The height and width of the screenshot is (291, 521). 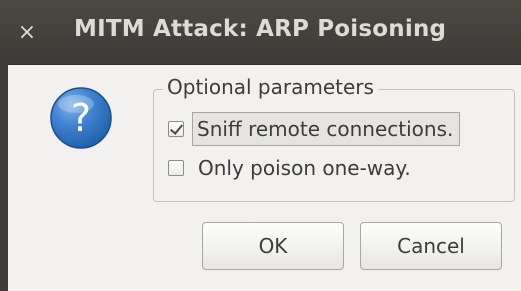 What do you see at coordinates (176, 168) in the screenshot?
I see `one-way-checkbox` at bounding box center [176, 168].